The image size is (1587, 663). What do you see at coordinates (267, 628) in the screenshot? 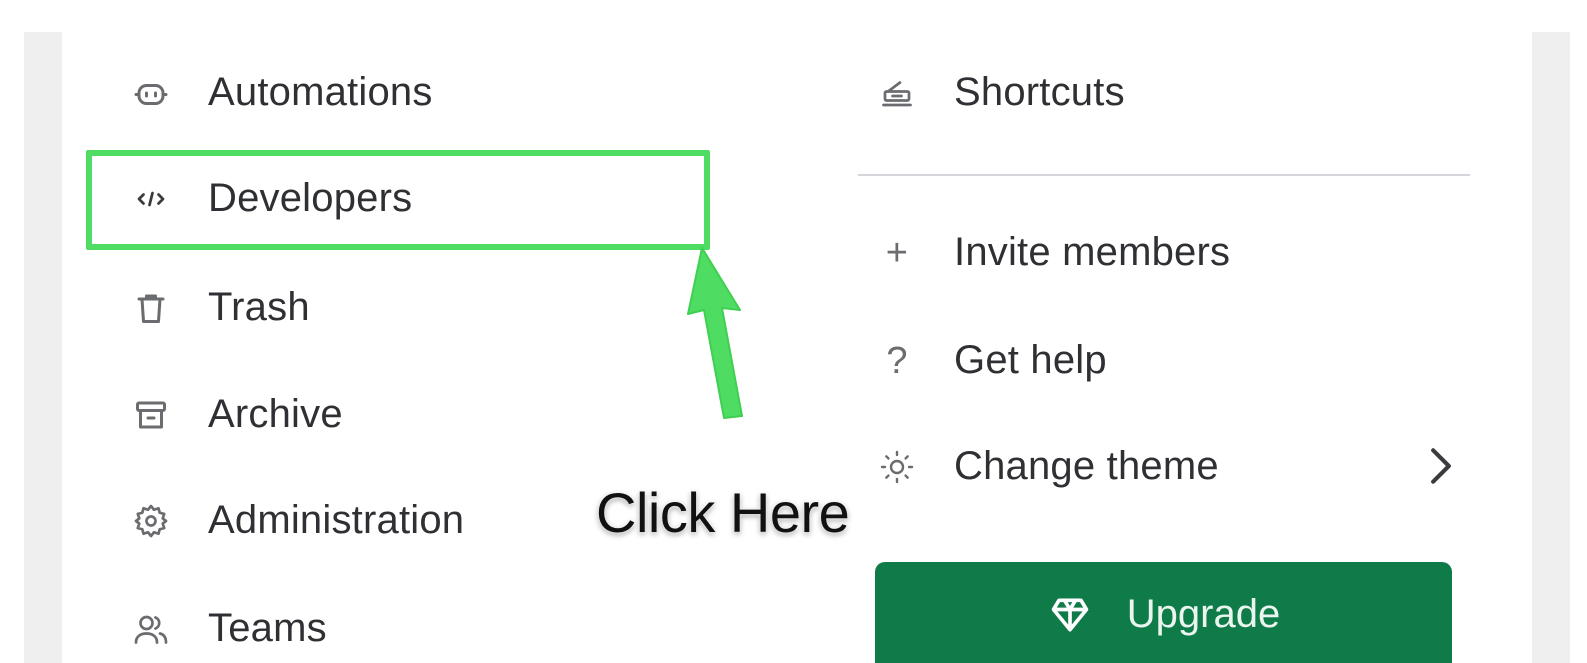
I see `menu-item-label: Teams` at bounding box center [267, 628].